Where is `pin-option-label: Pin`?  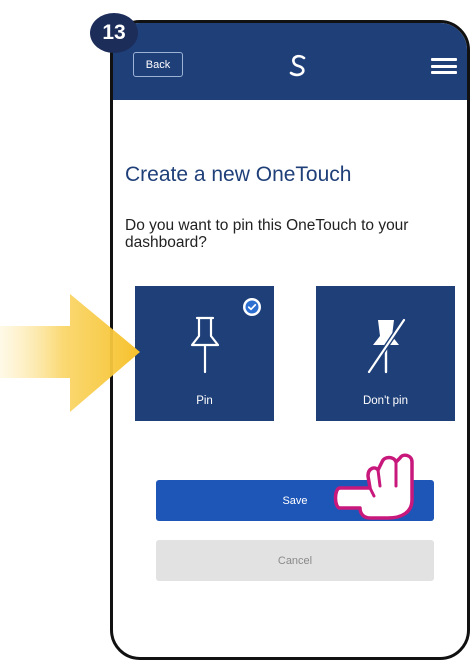
pin-option-label: Pin is located at coordinates (204, 401).